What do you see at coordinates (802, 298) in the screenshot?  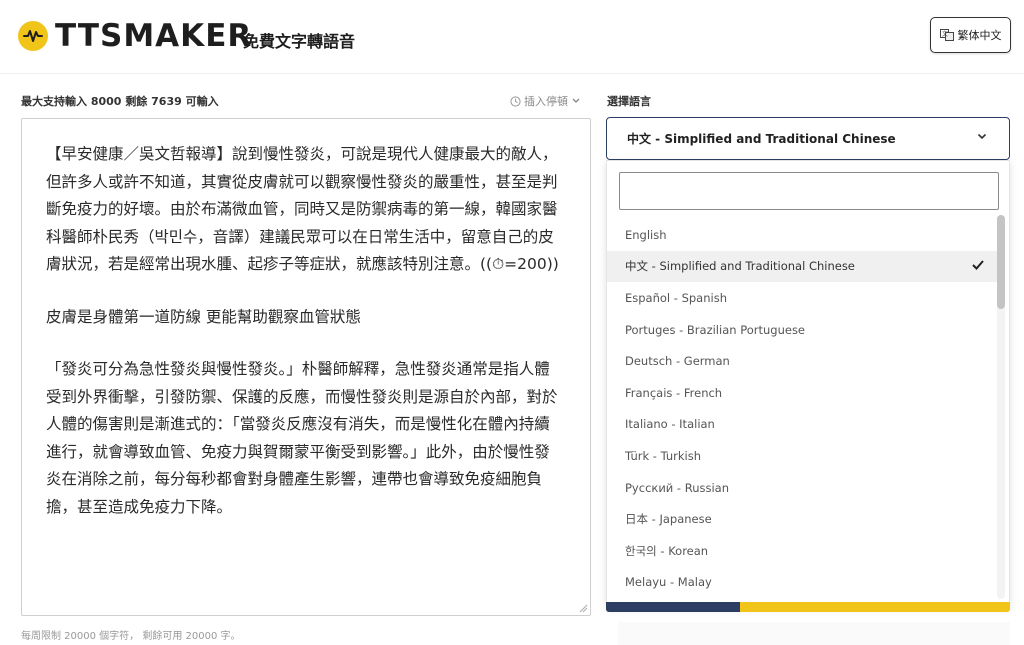 I see `language-option: Español - Spanish` at bounding box center [802, 298].